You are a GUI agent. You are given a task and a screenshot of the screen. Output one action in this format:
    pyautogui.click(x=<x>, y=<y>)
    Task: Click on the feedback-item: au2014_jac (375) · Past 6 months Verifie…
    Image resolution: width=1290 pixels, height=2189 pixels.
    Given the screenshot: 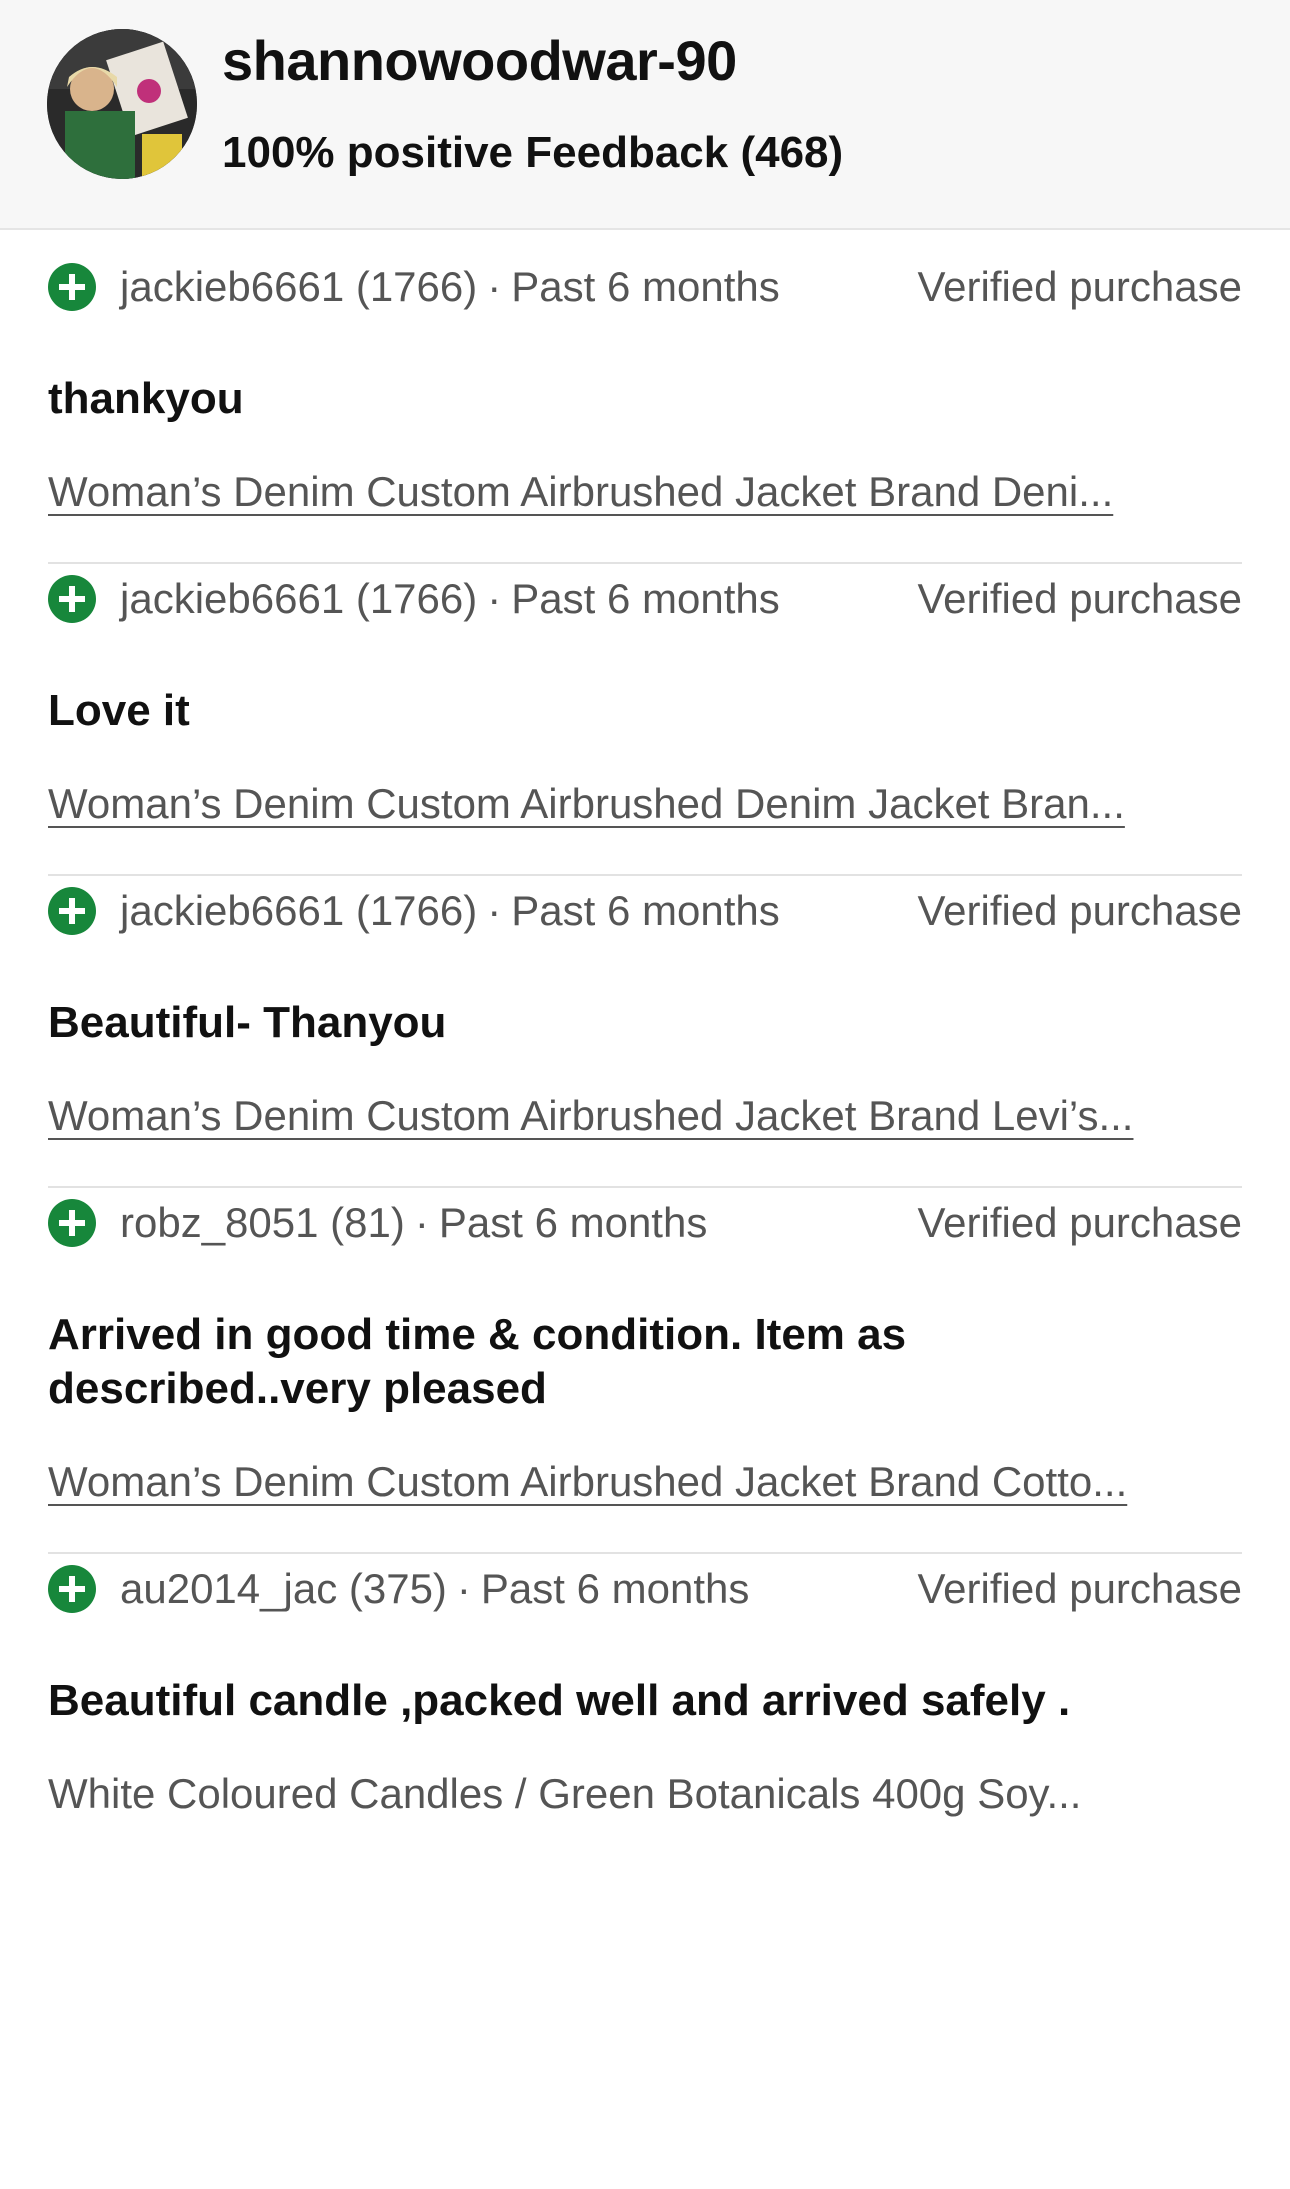 What is the action you would take?
    pyautogui.click(x=645, y=1686)
    